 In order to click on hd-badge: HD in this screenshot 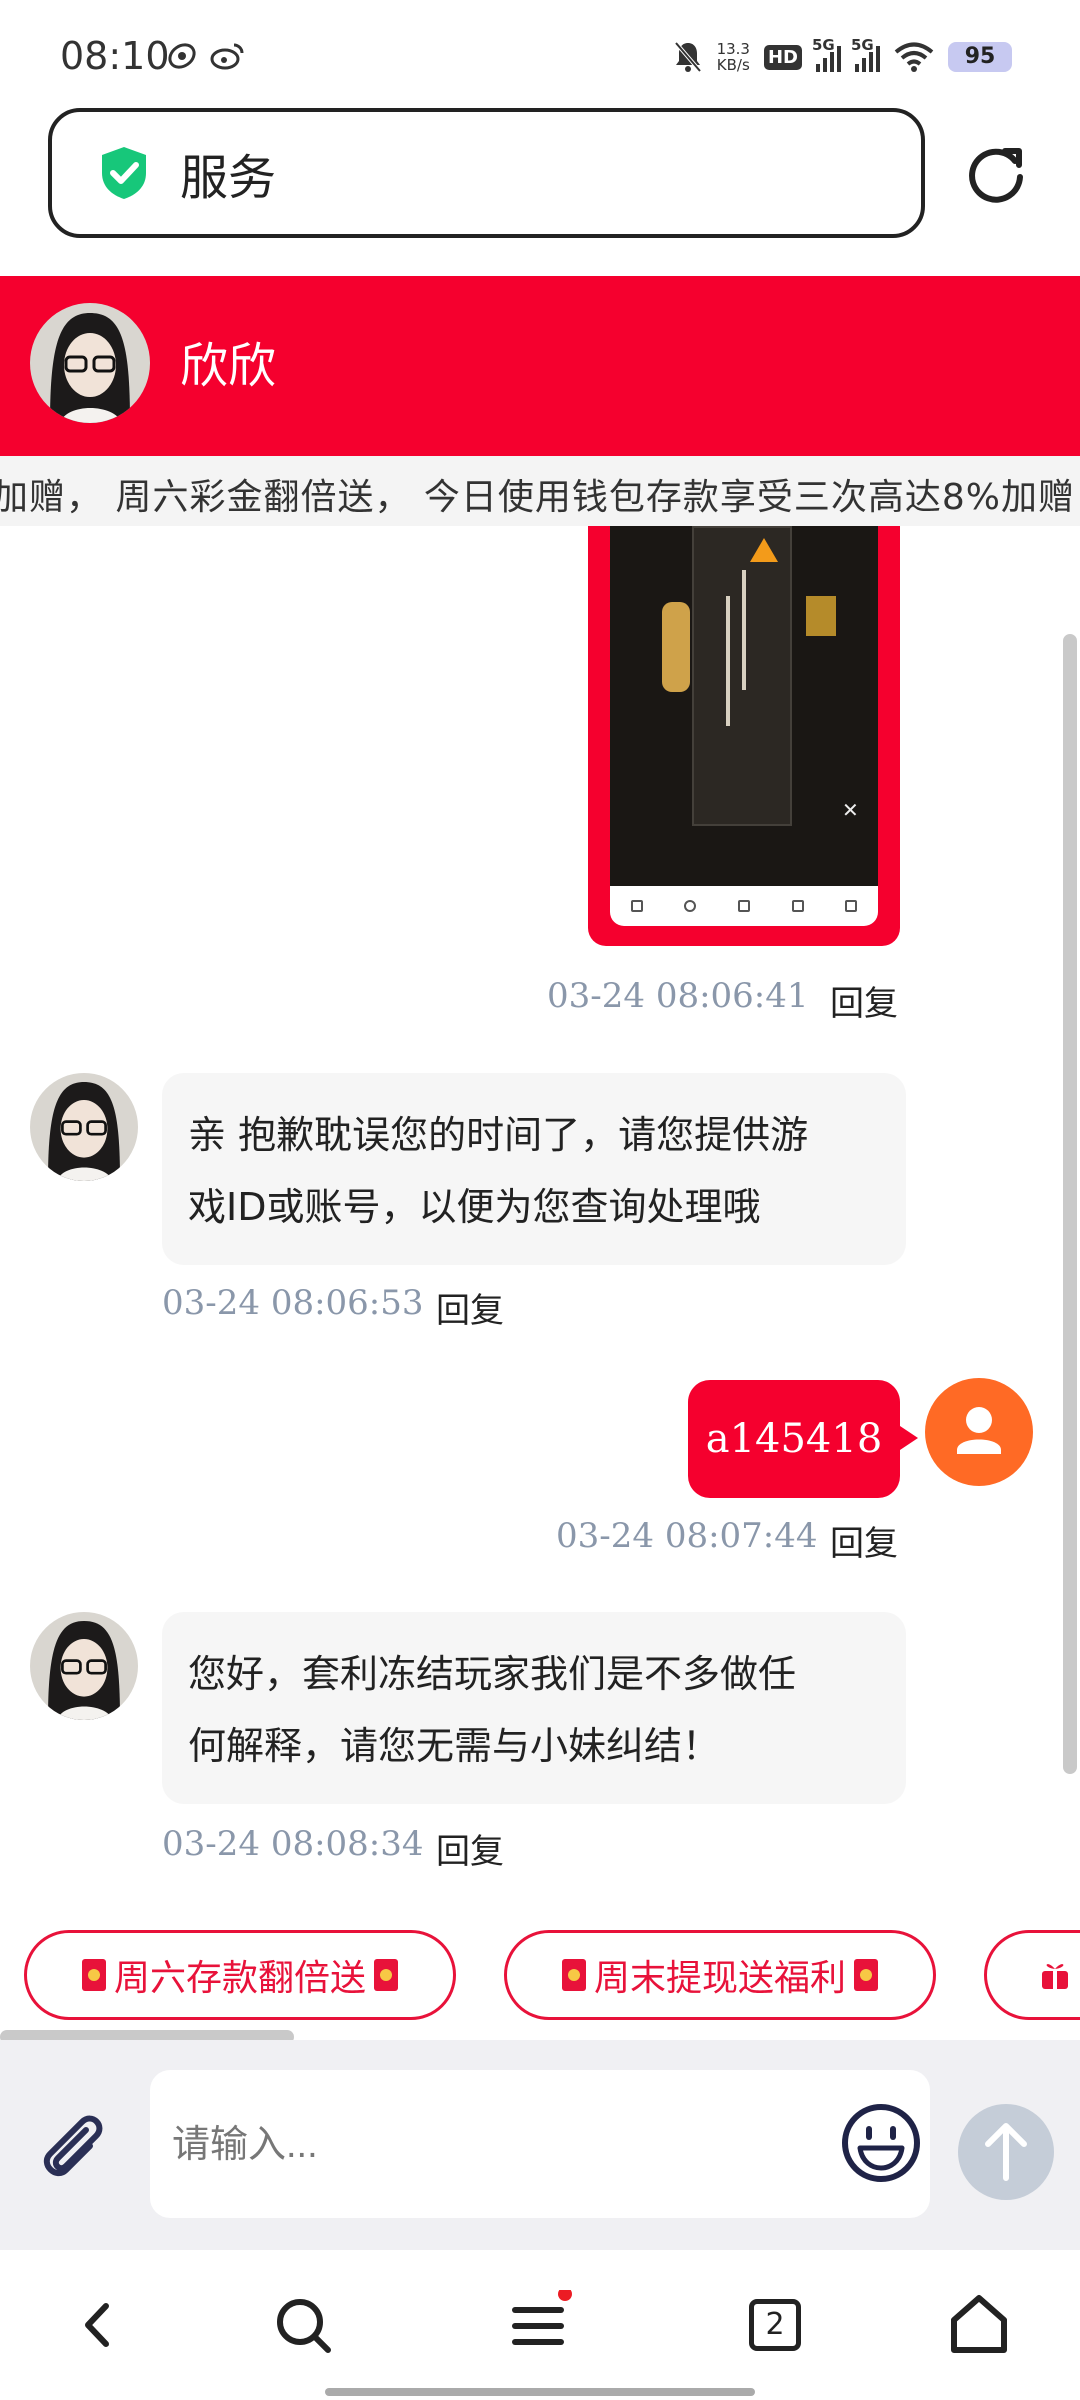, I will do `click(782, 57)`.